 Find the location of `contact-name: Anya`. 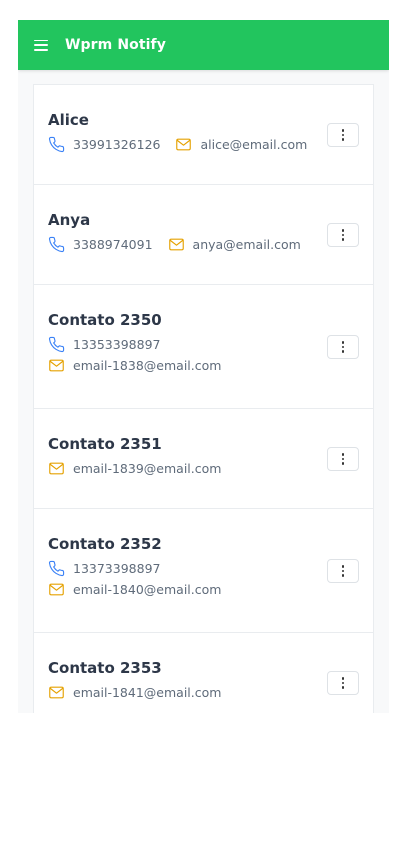

contact-name: Anya is located at coordinates (69, 220).